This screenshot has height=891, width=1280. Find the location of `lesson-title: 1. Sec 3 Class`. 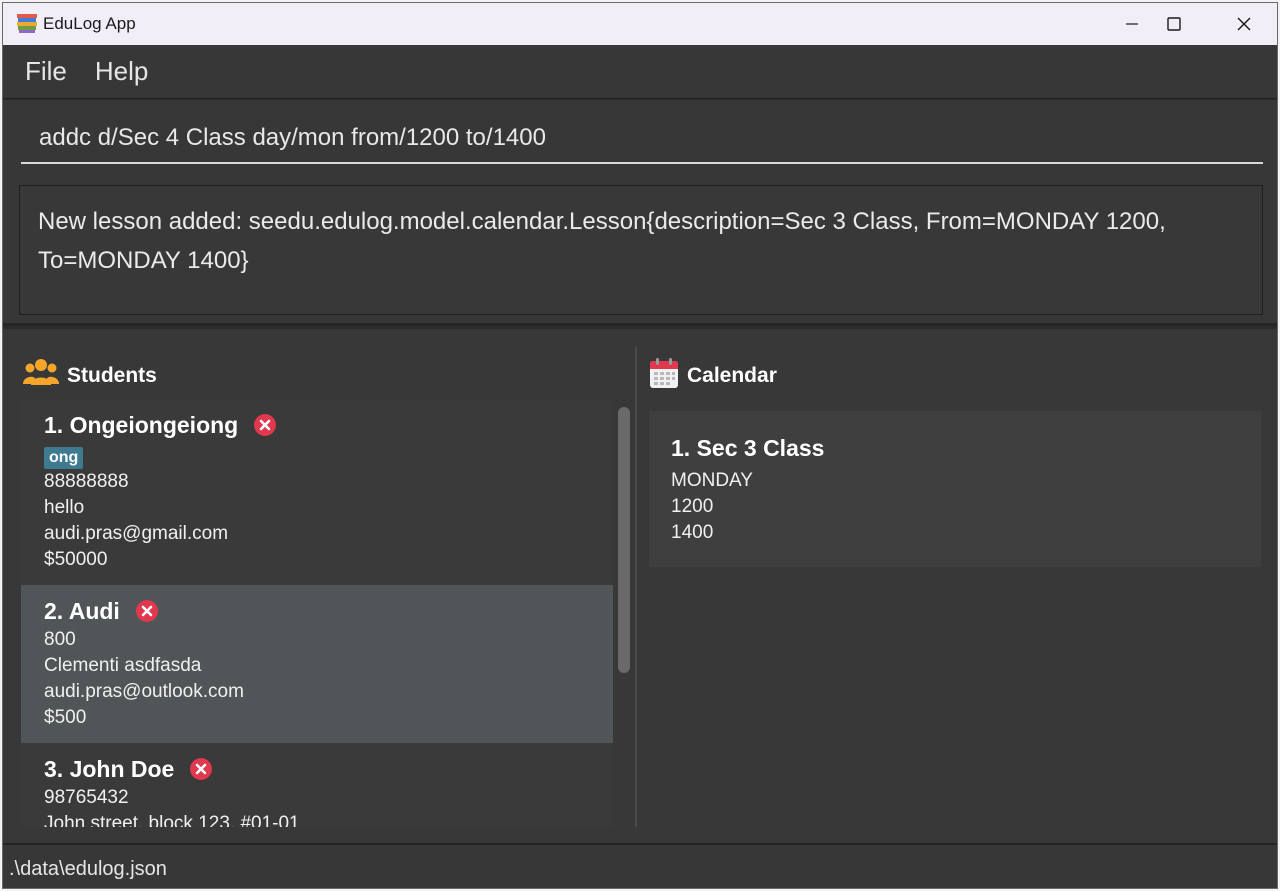

lesson-title: 1. Sec 3 Class is located at coordinates (748, 448).